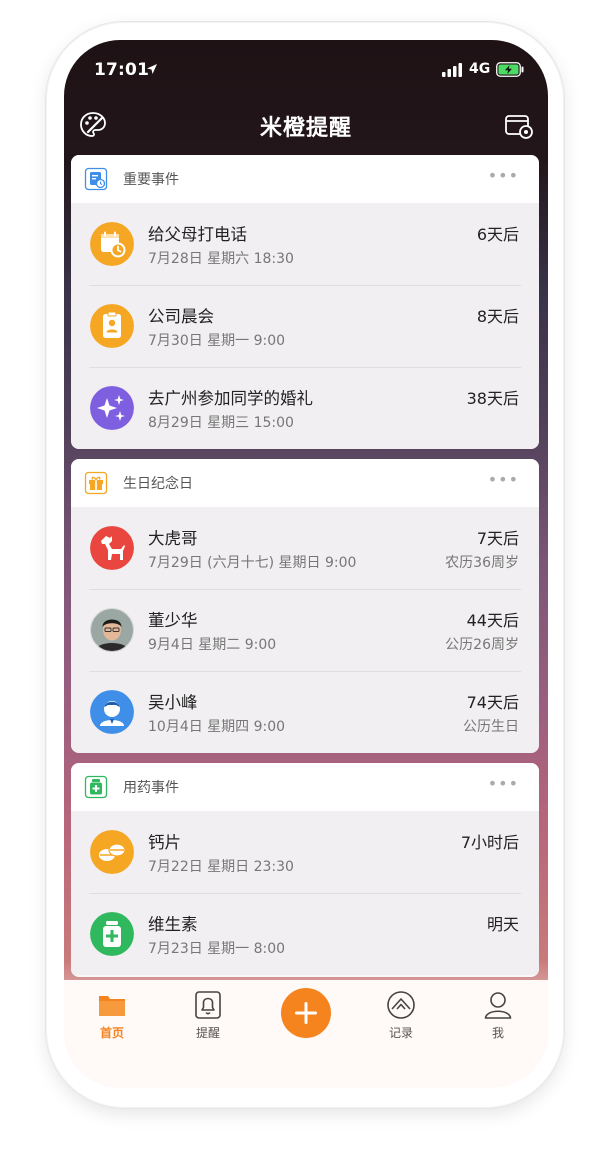  What do you see at coordinates (502, 924) in the screenshot?
I see `event-countdown: 明天` at bounding box center [502, 924].